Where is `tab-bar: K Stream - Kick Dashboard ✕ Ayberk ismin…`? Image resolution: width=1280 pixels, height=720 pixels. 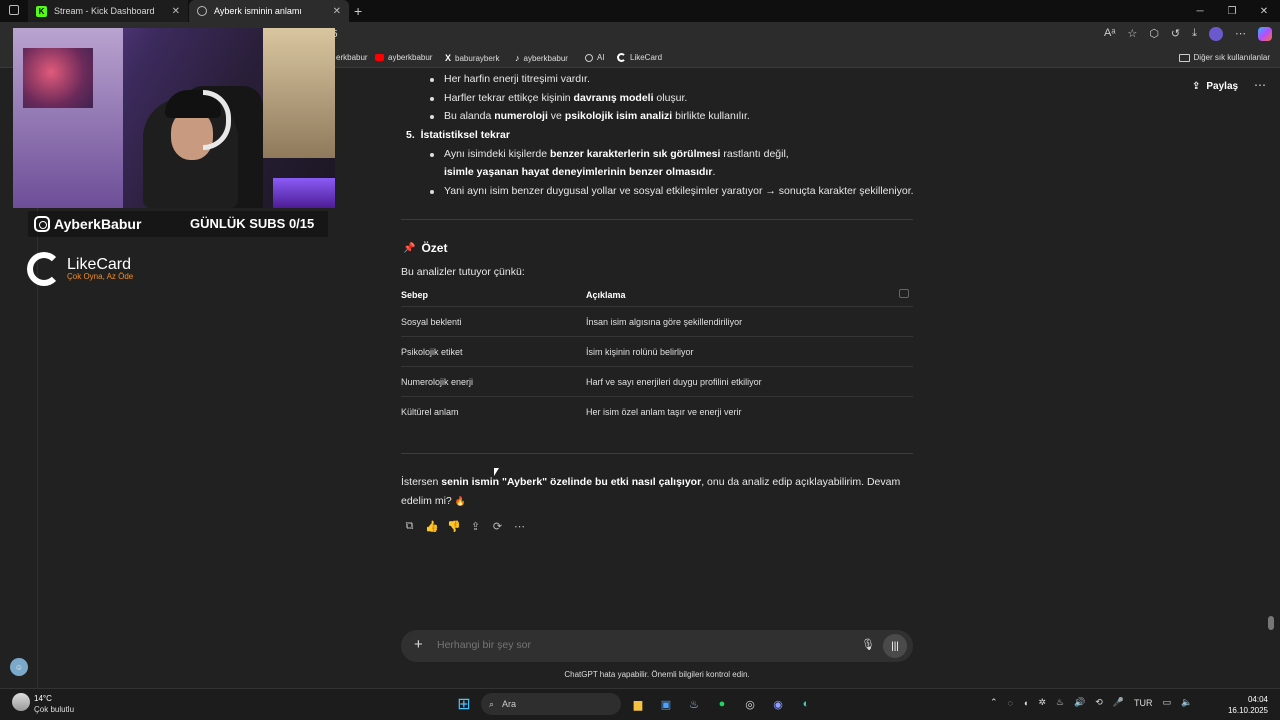
tab-bar: K Stream - Kick Dashboard ✕ Ayberk ismin… is located at coordinates (640, 11).